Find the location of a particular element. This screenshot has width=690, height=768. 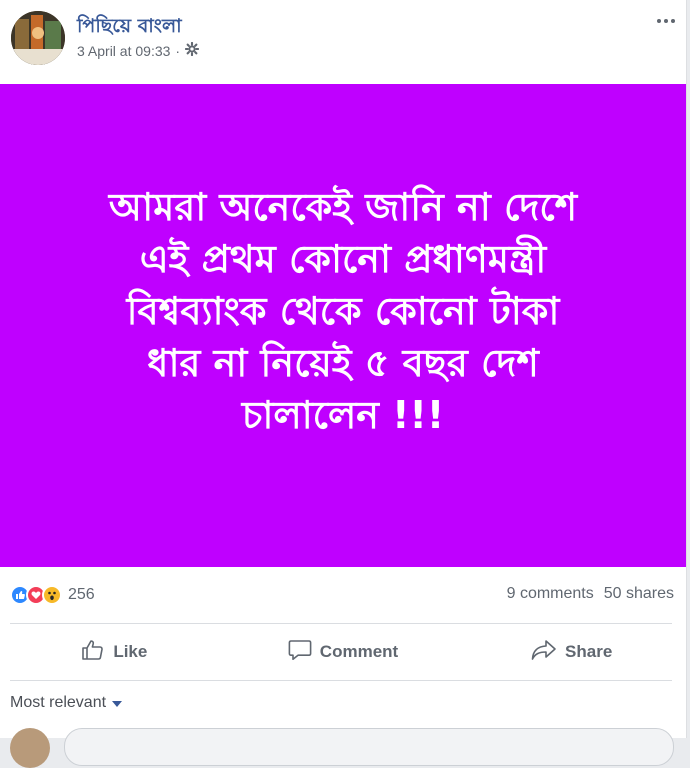

thumbs-up-icon is located at coordinates (93, 652).